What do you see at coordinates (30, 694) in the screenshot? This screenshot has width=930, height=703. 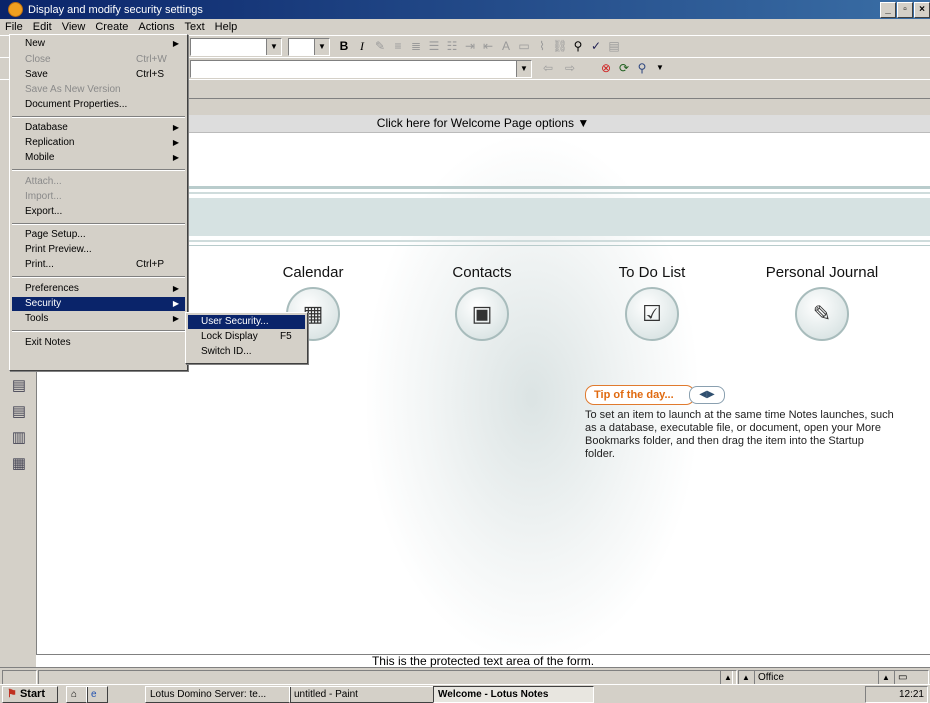 I see `start-button: ⚑ Start` at bounding box center [30, 694].